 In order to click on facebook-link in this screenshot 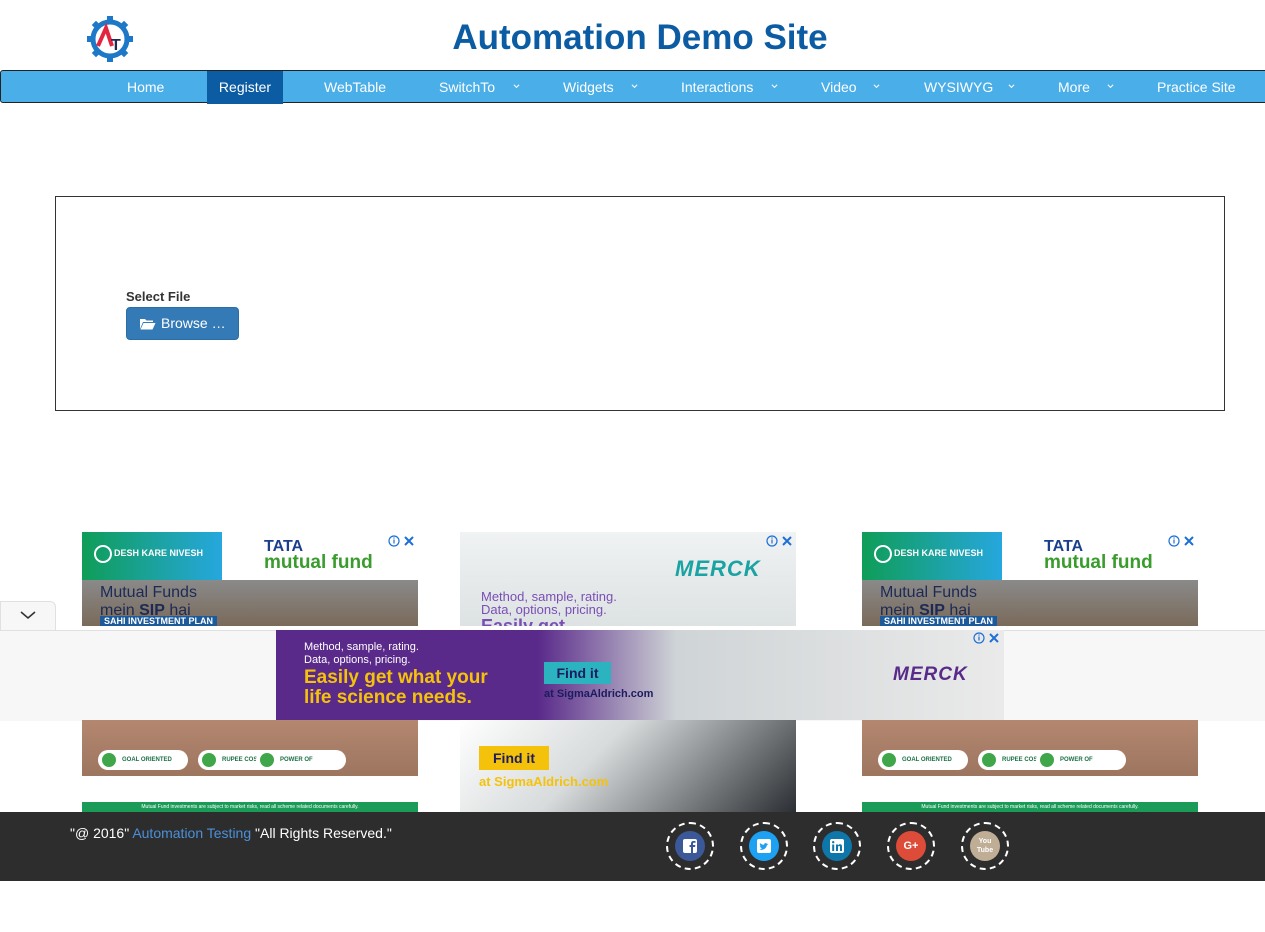, I will do `click(690, 846)`.